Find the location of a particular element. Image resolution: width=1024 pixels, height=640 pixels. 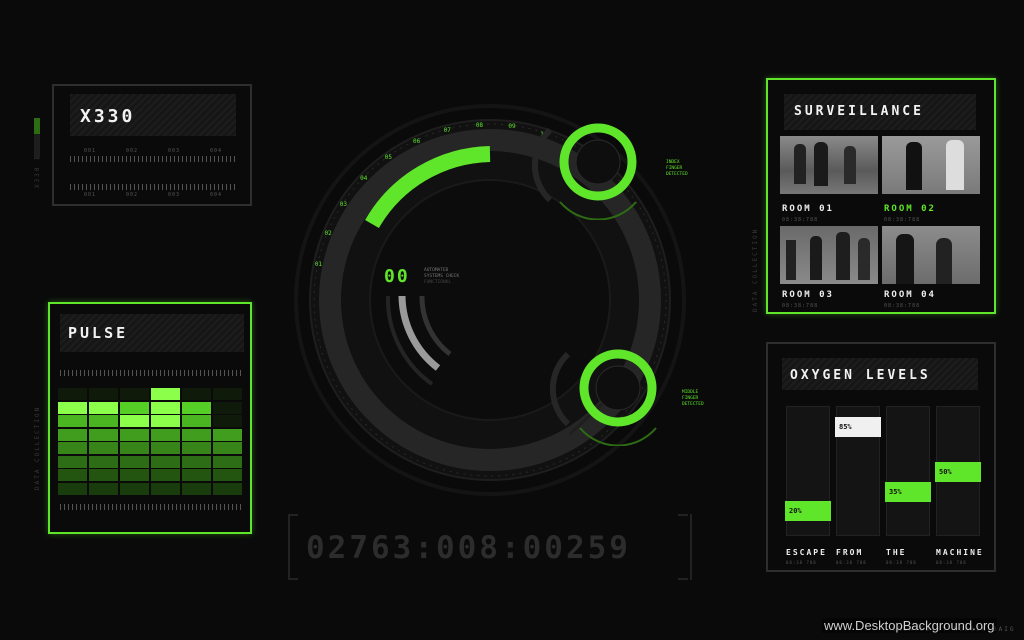

oxygen-column: 35% is located at coordinates (908, 471).